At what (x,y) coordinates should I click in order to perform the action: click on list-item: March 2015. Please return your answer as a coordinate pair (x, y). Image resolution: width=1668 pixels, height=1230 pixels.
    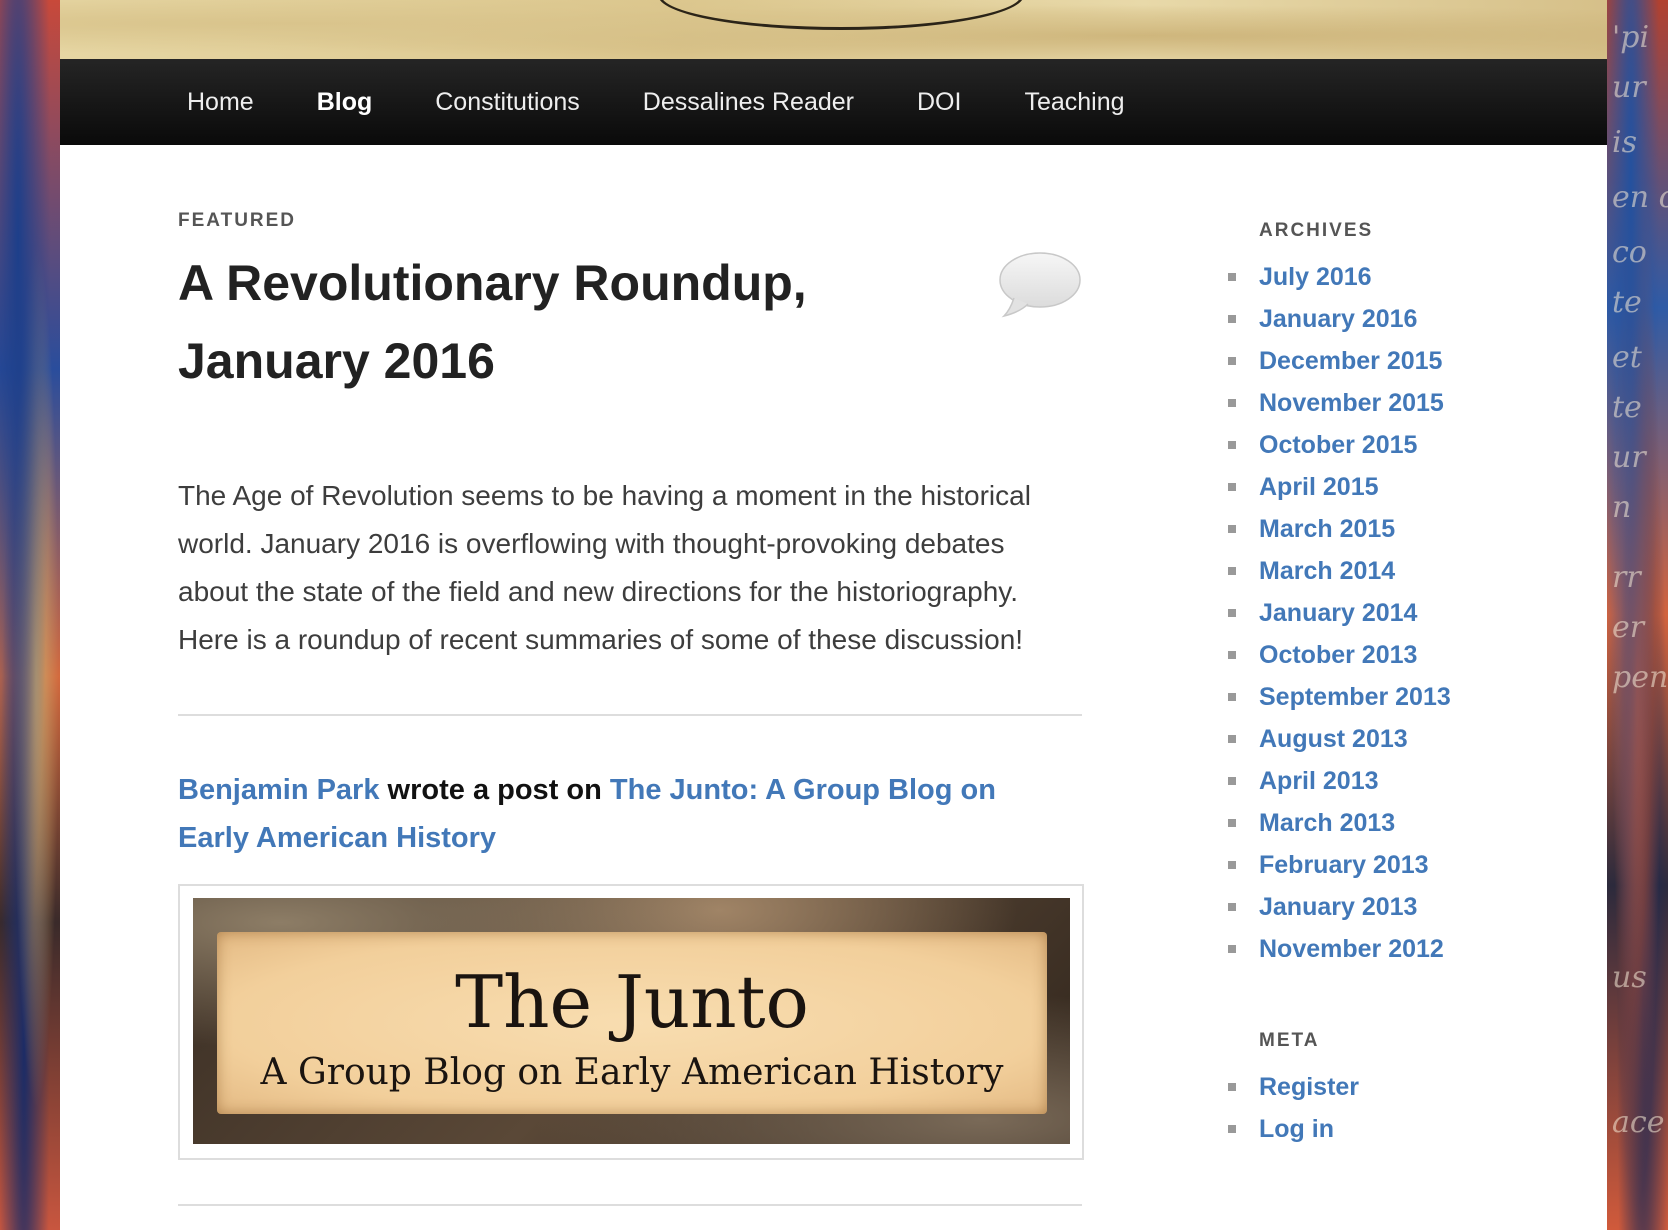
    Looking at the image, I should click on (1327, 529).